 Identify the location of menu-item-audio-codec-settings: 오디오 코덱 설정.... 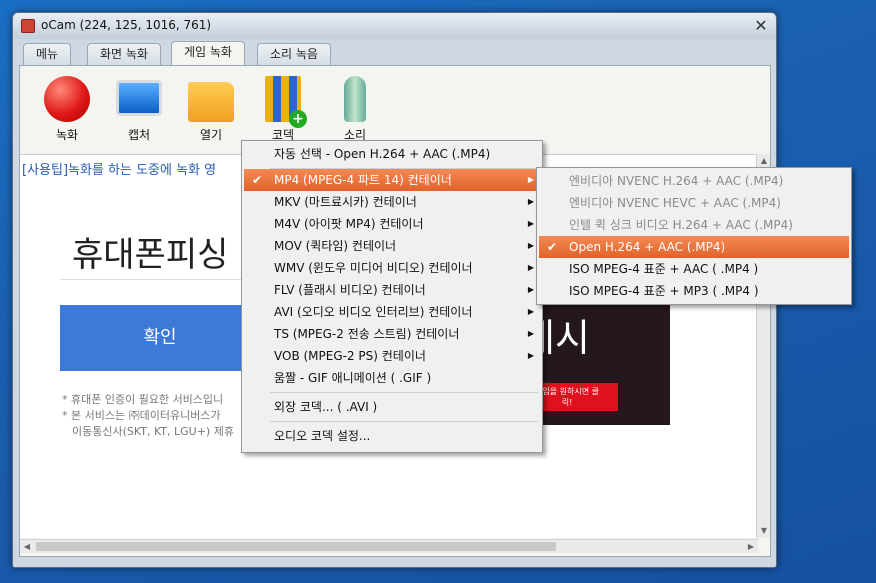
(392, 436).